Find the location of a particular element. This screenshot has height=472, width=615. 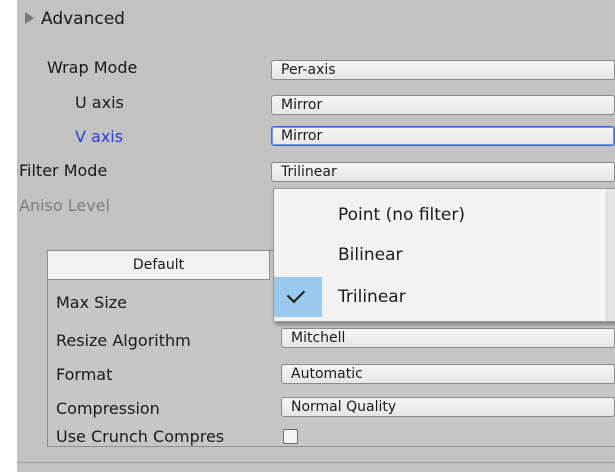

u-axis-dropdown: Mirror is located at coordinates (443, 105).